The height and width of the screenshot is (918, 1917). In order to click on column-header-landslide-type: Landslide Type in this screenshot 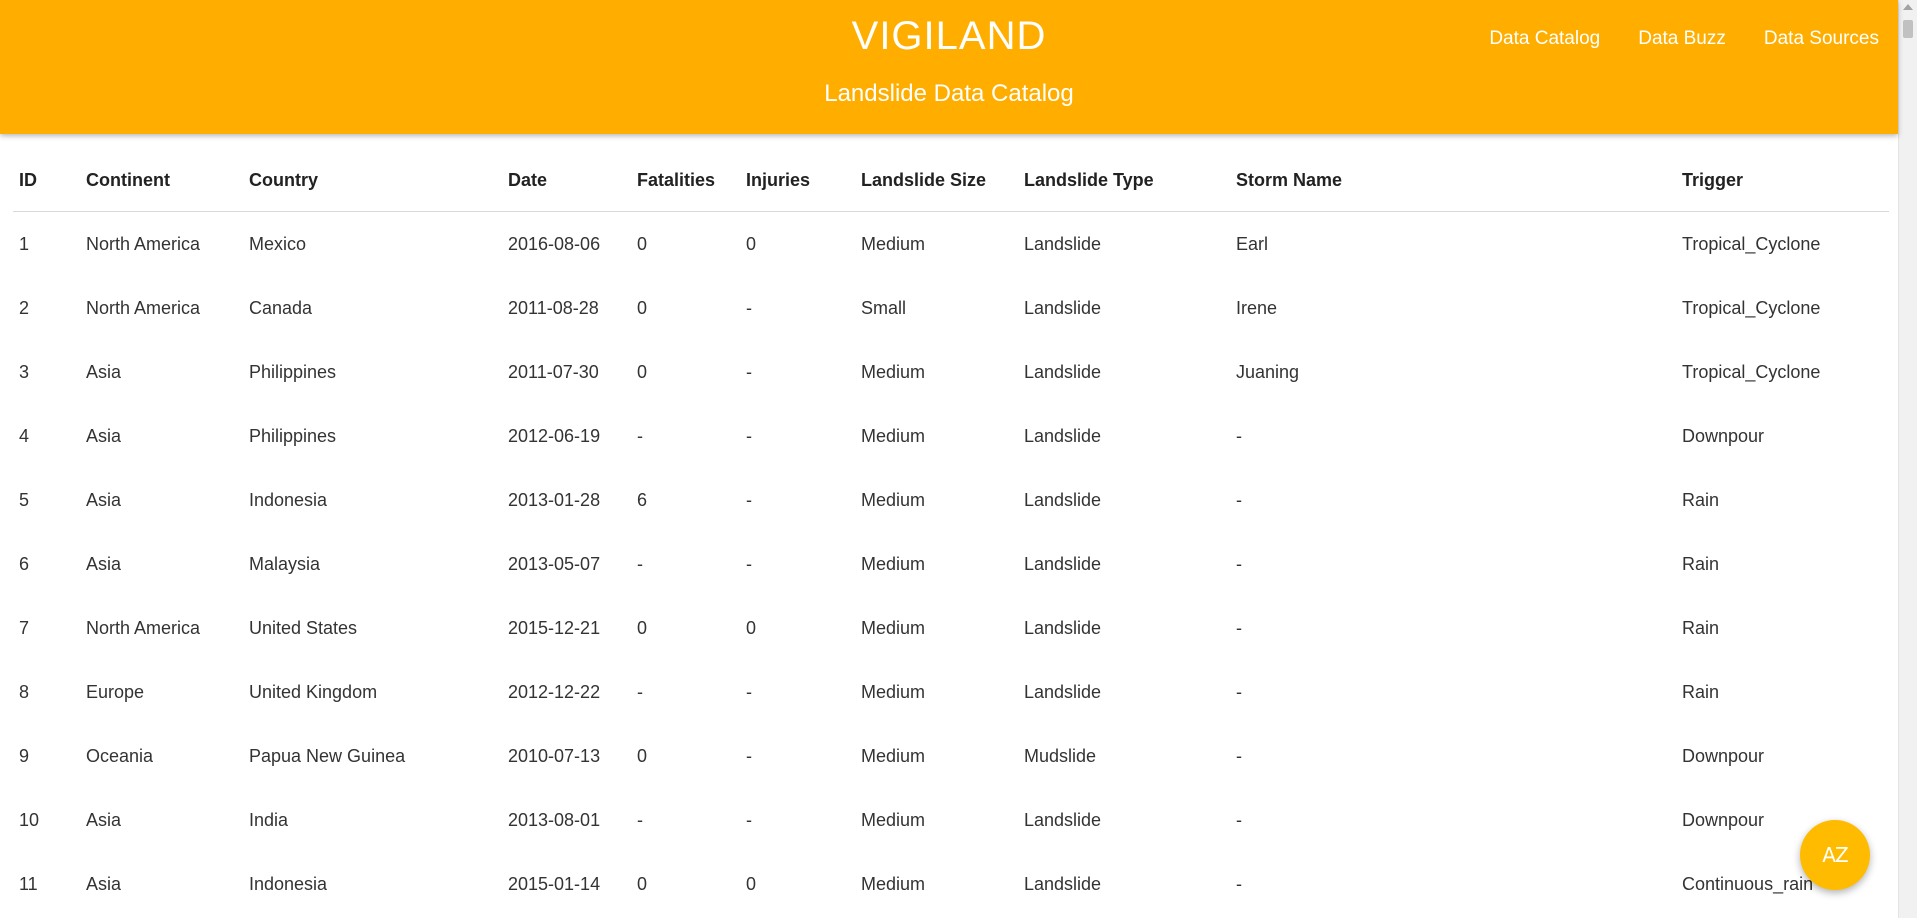, I will do `click(1124, 180)`.